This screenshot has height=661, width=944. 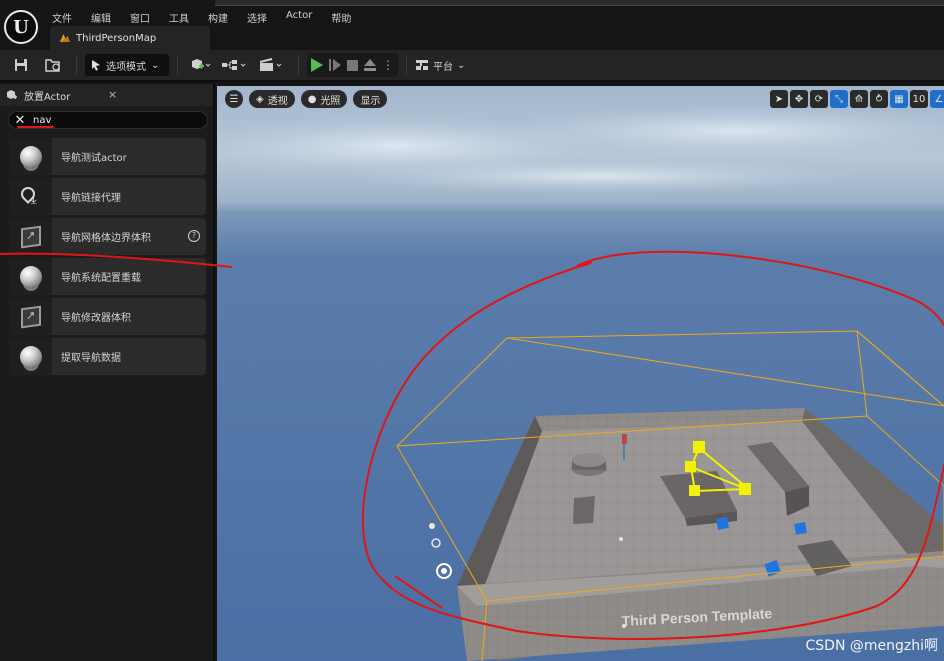 What do you see at coordinates (101, 278) in the screenshot?
I see `actor-item-label: 导航系统配置重载` at bounding box center [101, 278].